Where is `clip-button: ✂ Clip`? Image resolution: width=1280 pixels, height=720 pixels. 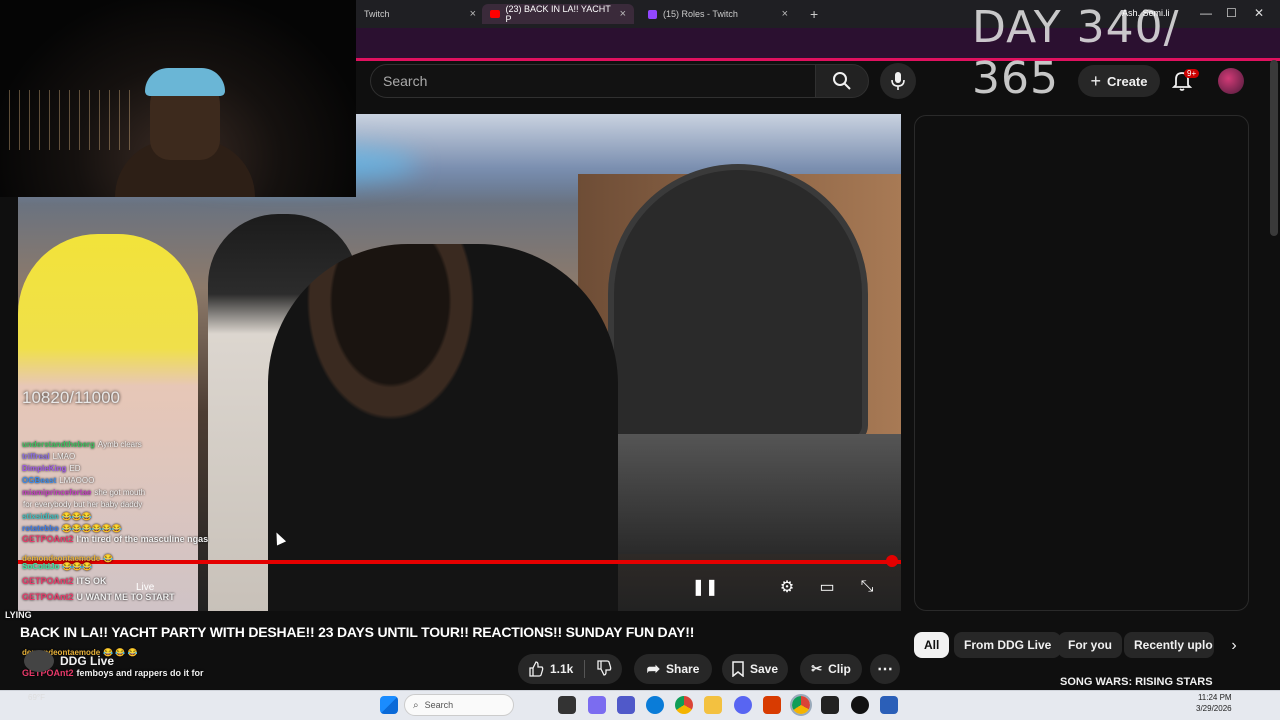 clip-button: ✂ Clip is located at coordinates (831, 669).